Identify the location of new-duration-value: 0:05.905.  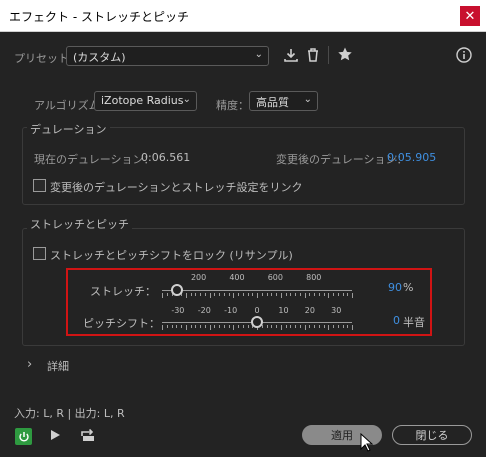
(411, 157).